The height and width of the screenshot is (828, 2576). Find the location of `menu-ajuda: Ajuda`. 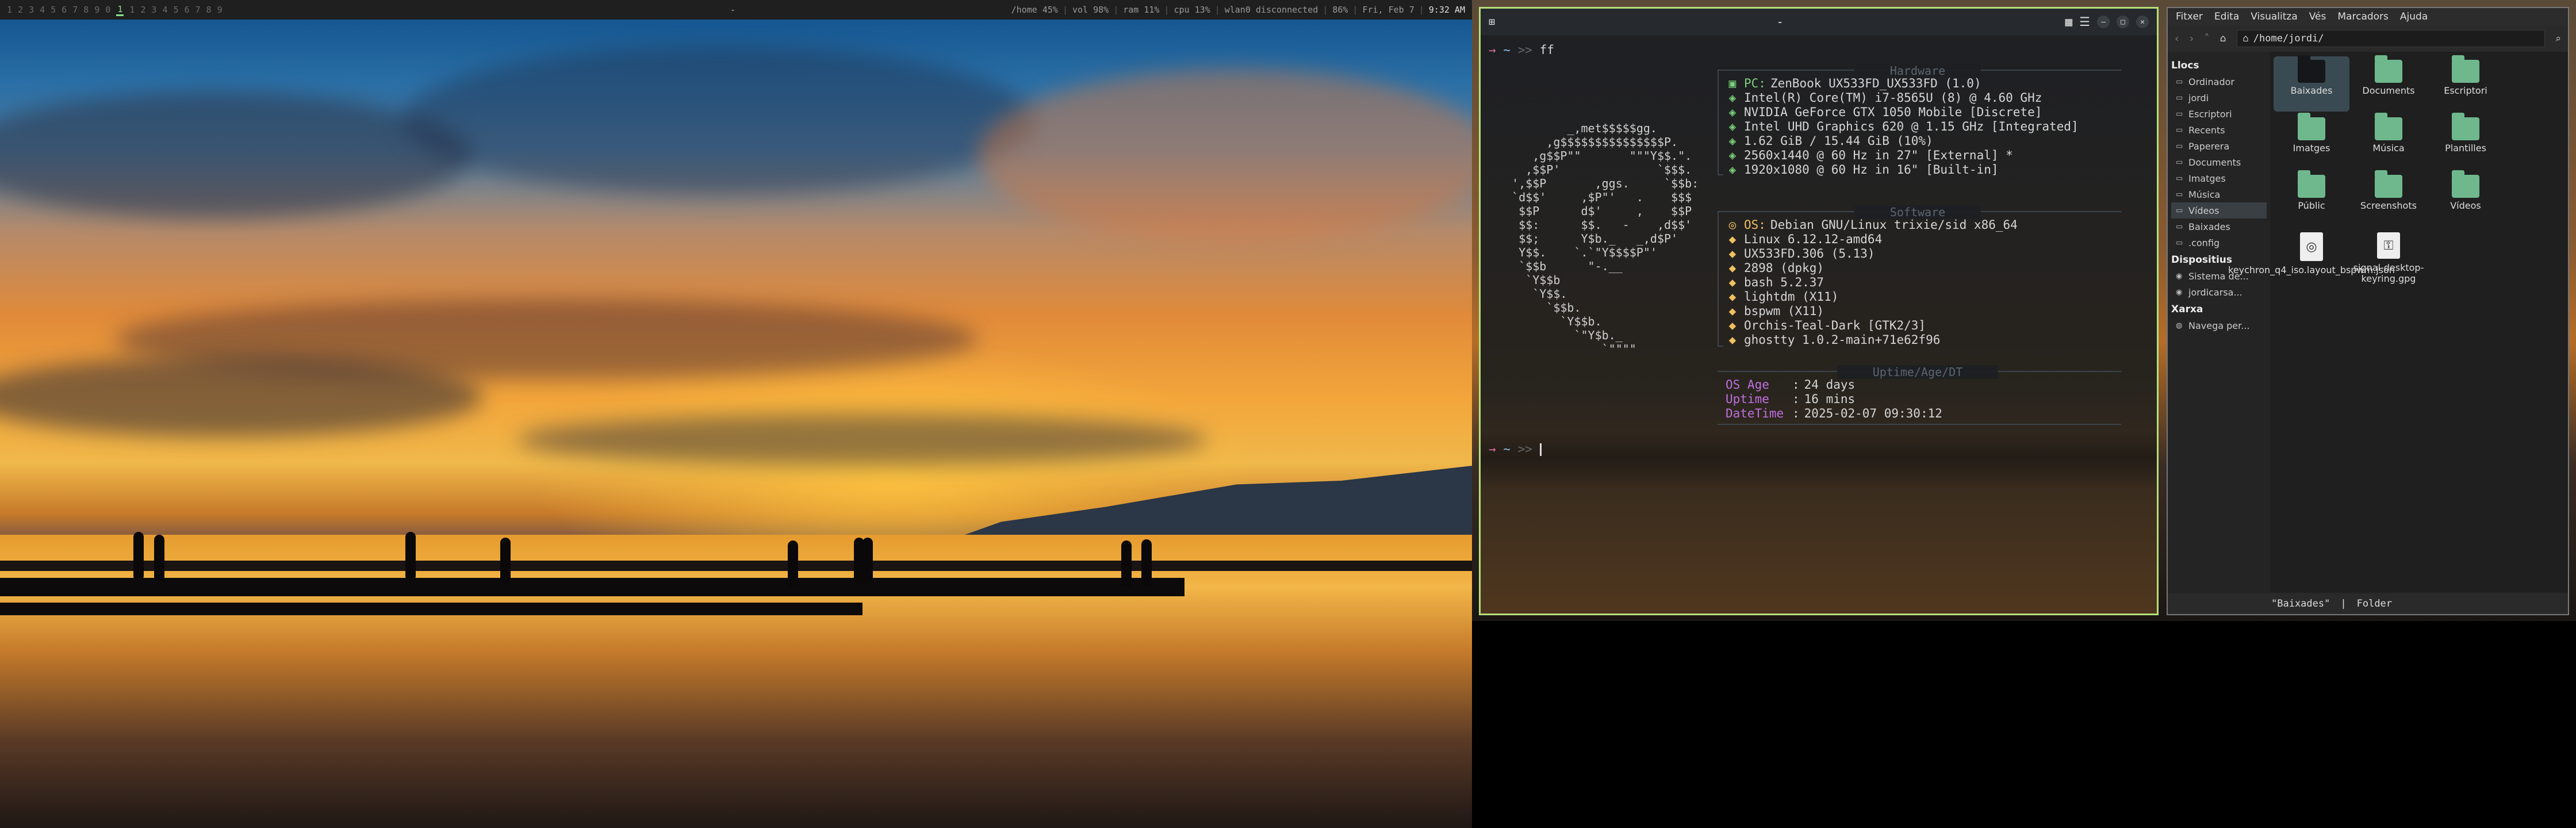

menu-ajuda: Ajuda is located at coordinates (2414, 16).